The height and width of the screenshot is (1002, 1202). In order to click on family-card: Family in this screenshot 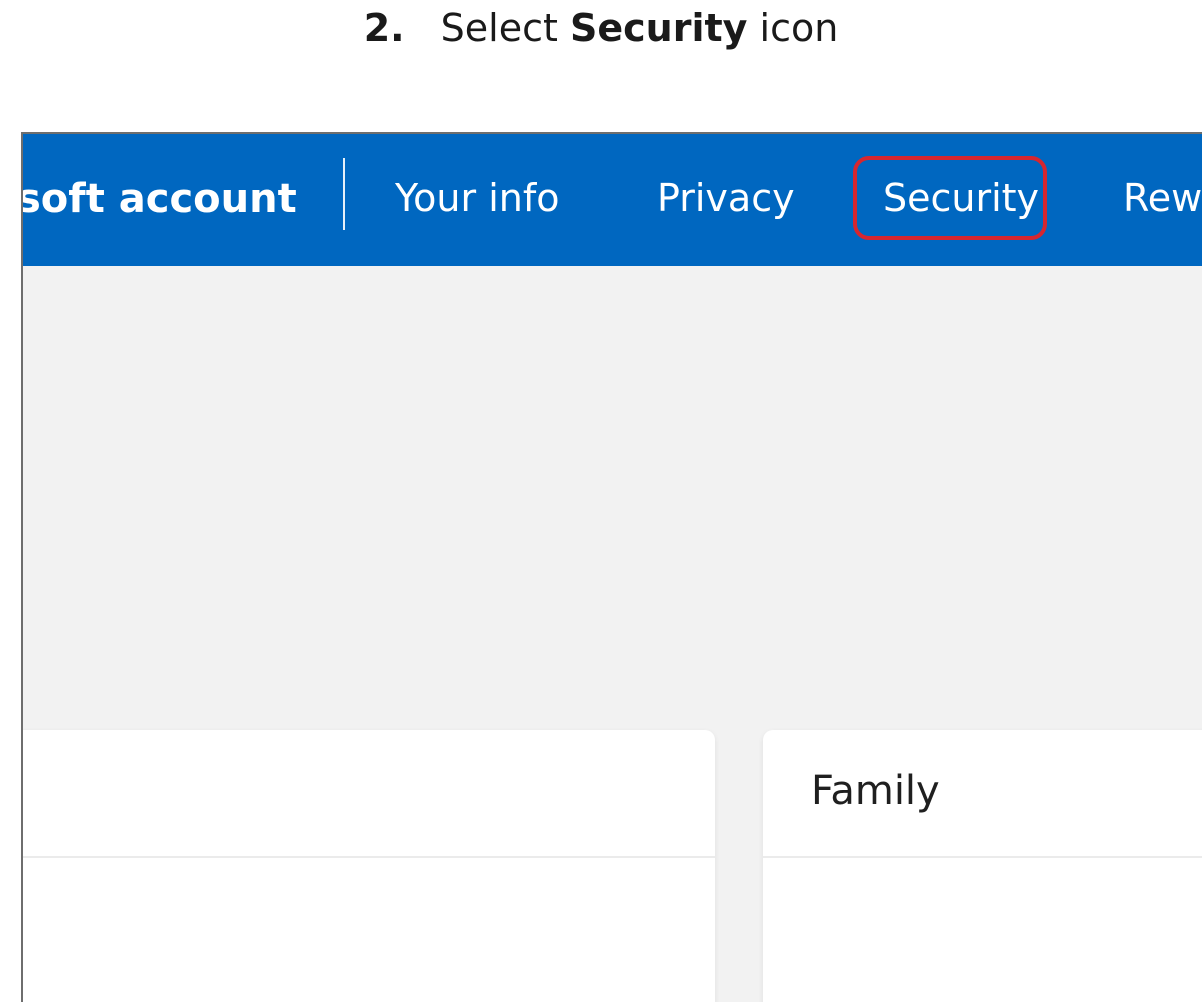, I will do `click(982, 866)`.